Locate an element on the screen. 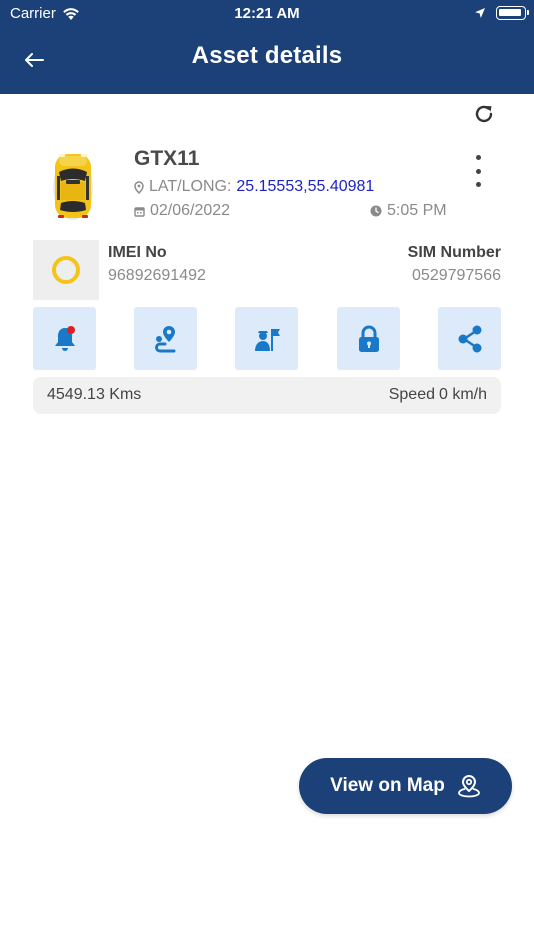 This screenshot has width=534, height=950. status-indicators is located at coordinates (501, 13).